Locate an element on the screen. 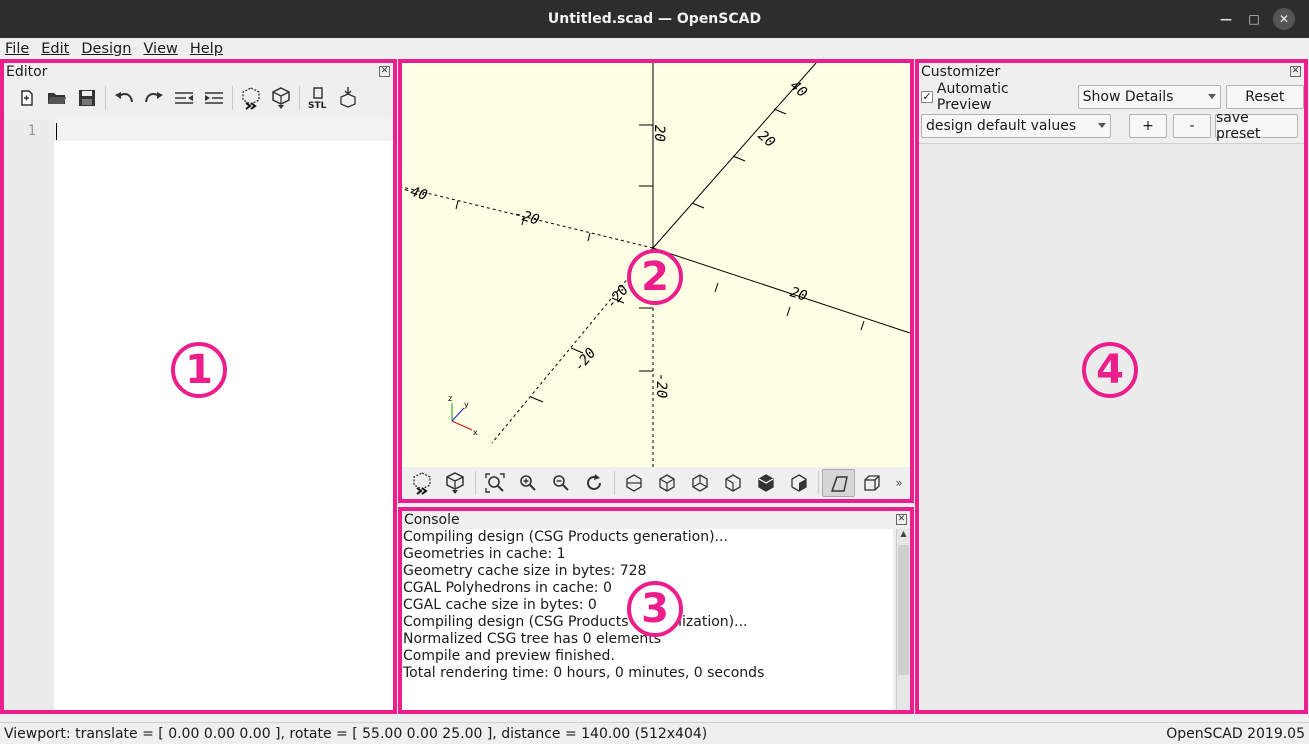  redo-icon is located at coordinates (154, 98).